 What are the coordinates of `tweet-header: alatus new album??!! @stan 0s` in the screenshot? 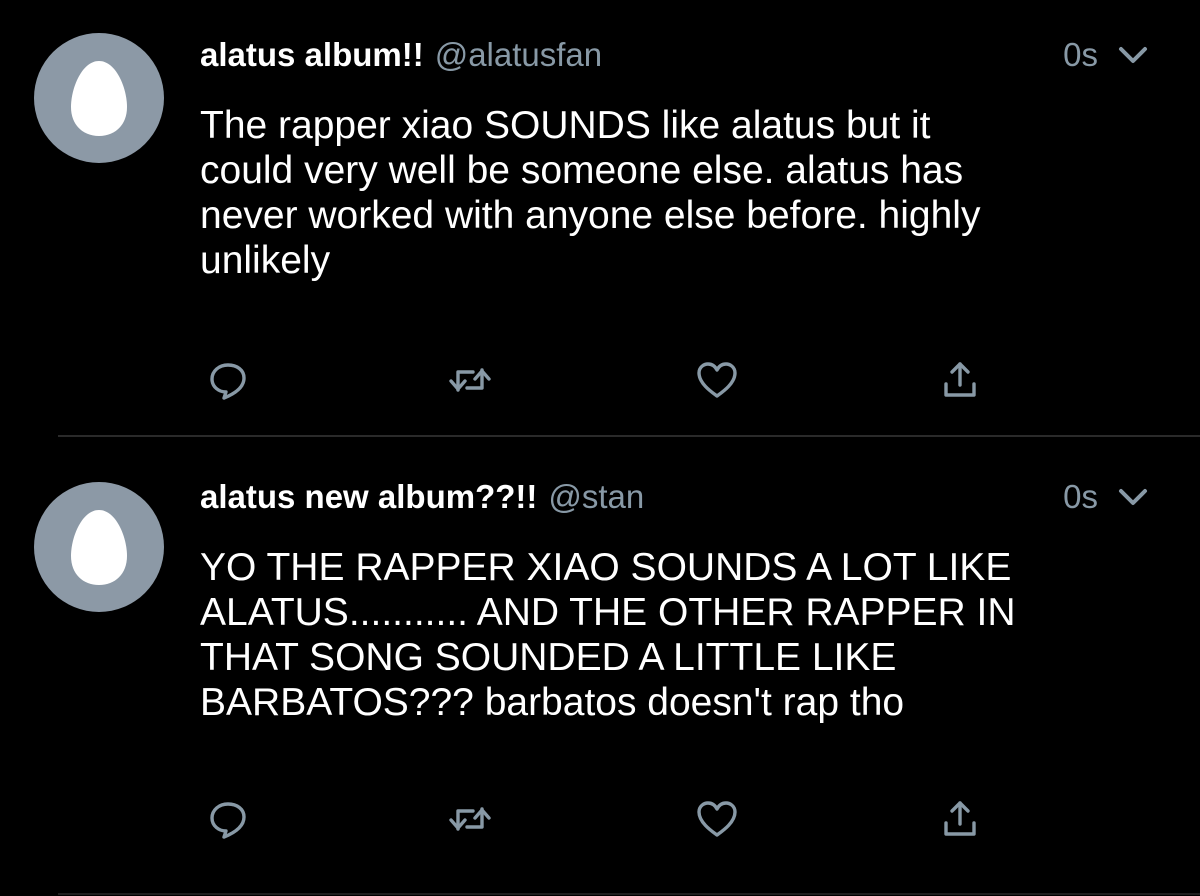 It's located at (675, 497).